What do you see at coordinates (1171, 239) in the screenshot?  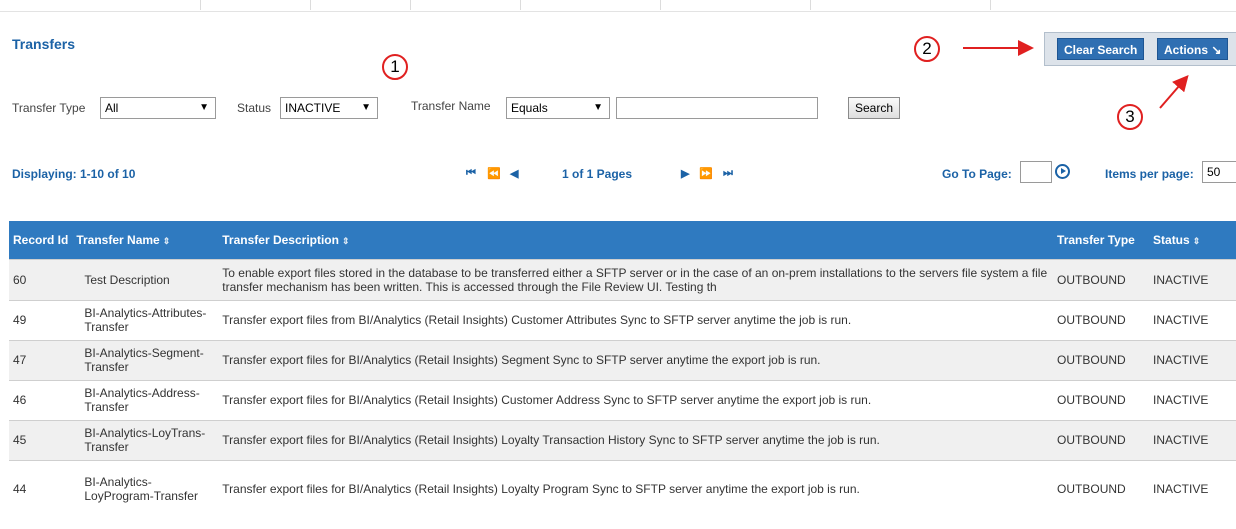 I see `col-status-label: Status` at bounding box center [1171, 239].